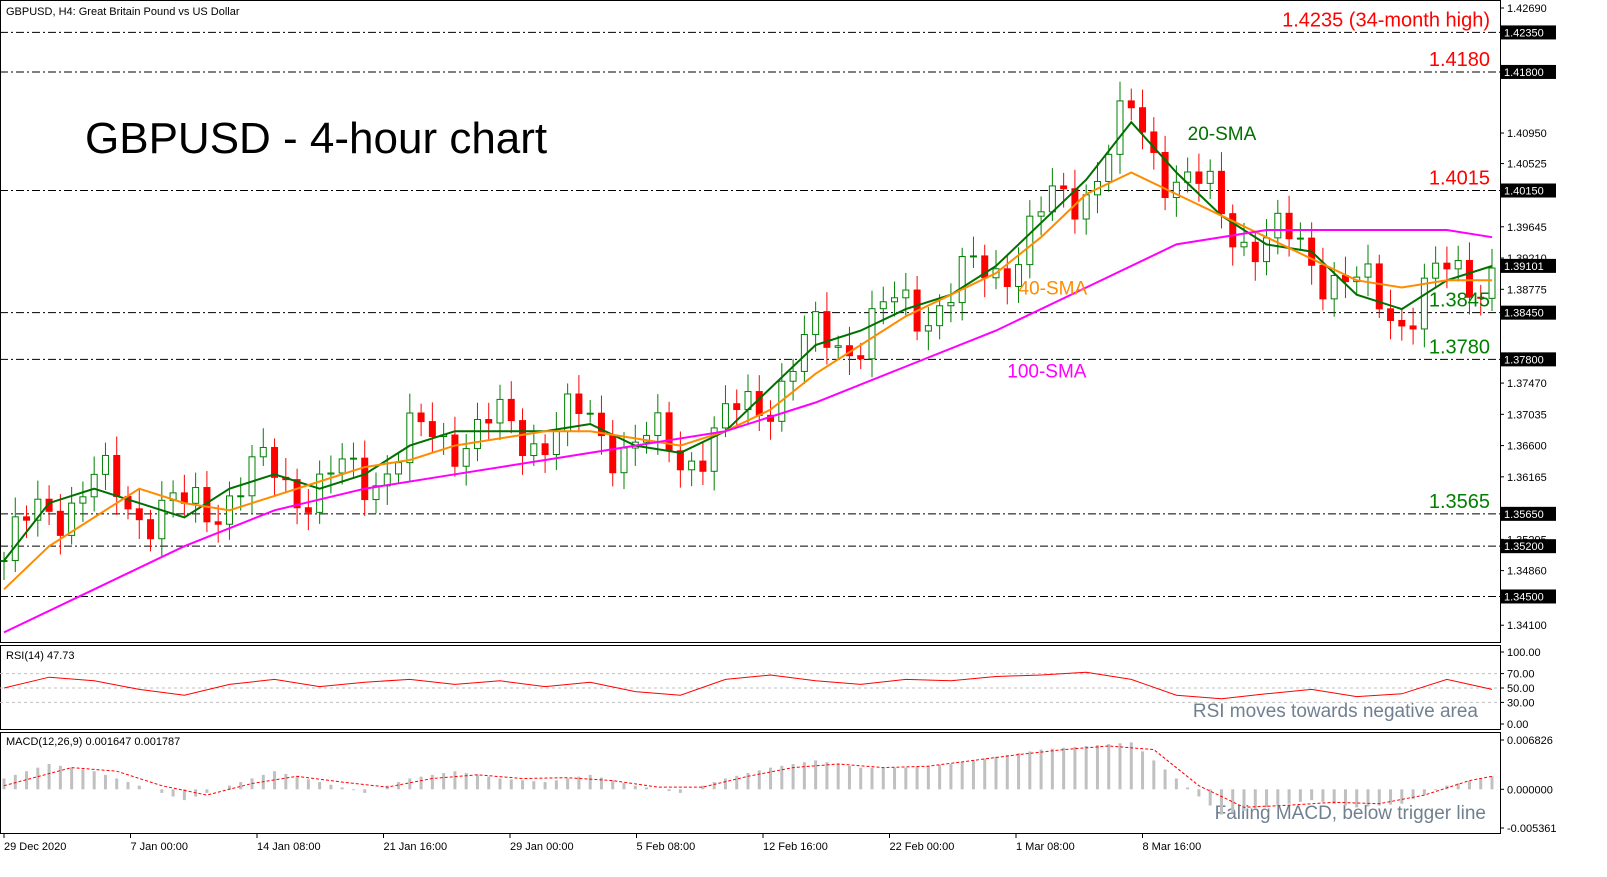  Describe the element at coordinates (1527, 228) in the screenshot. I see `y-tick-label: 1.39645` at that location.